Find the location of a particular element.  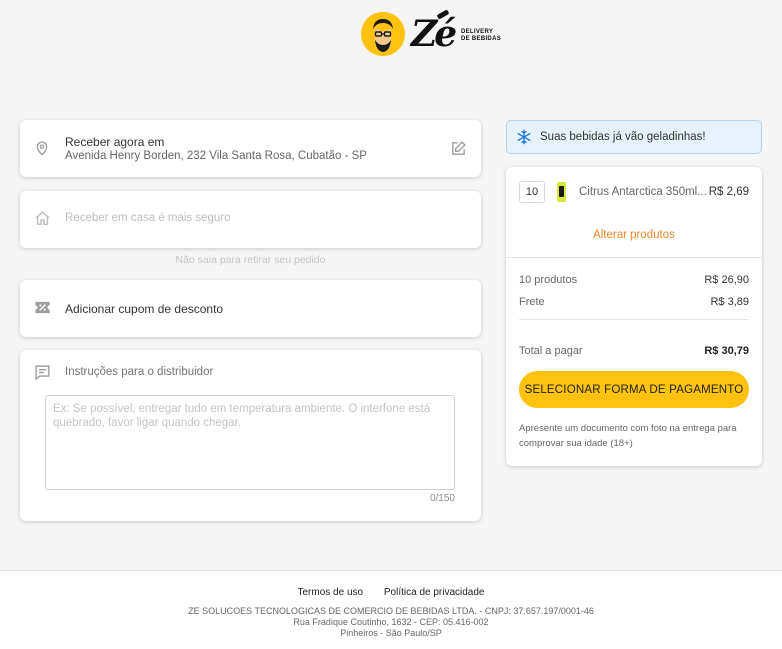

logo-tagline: DELIVERY DE BEBIDAS is located at coordinates (481, 35).